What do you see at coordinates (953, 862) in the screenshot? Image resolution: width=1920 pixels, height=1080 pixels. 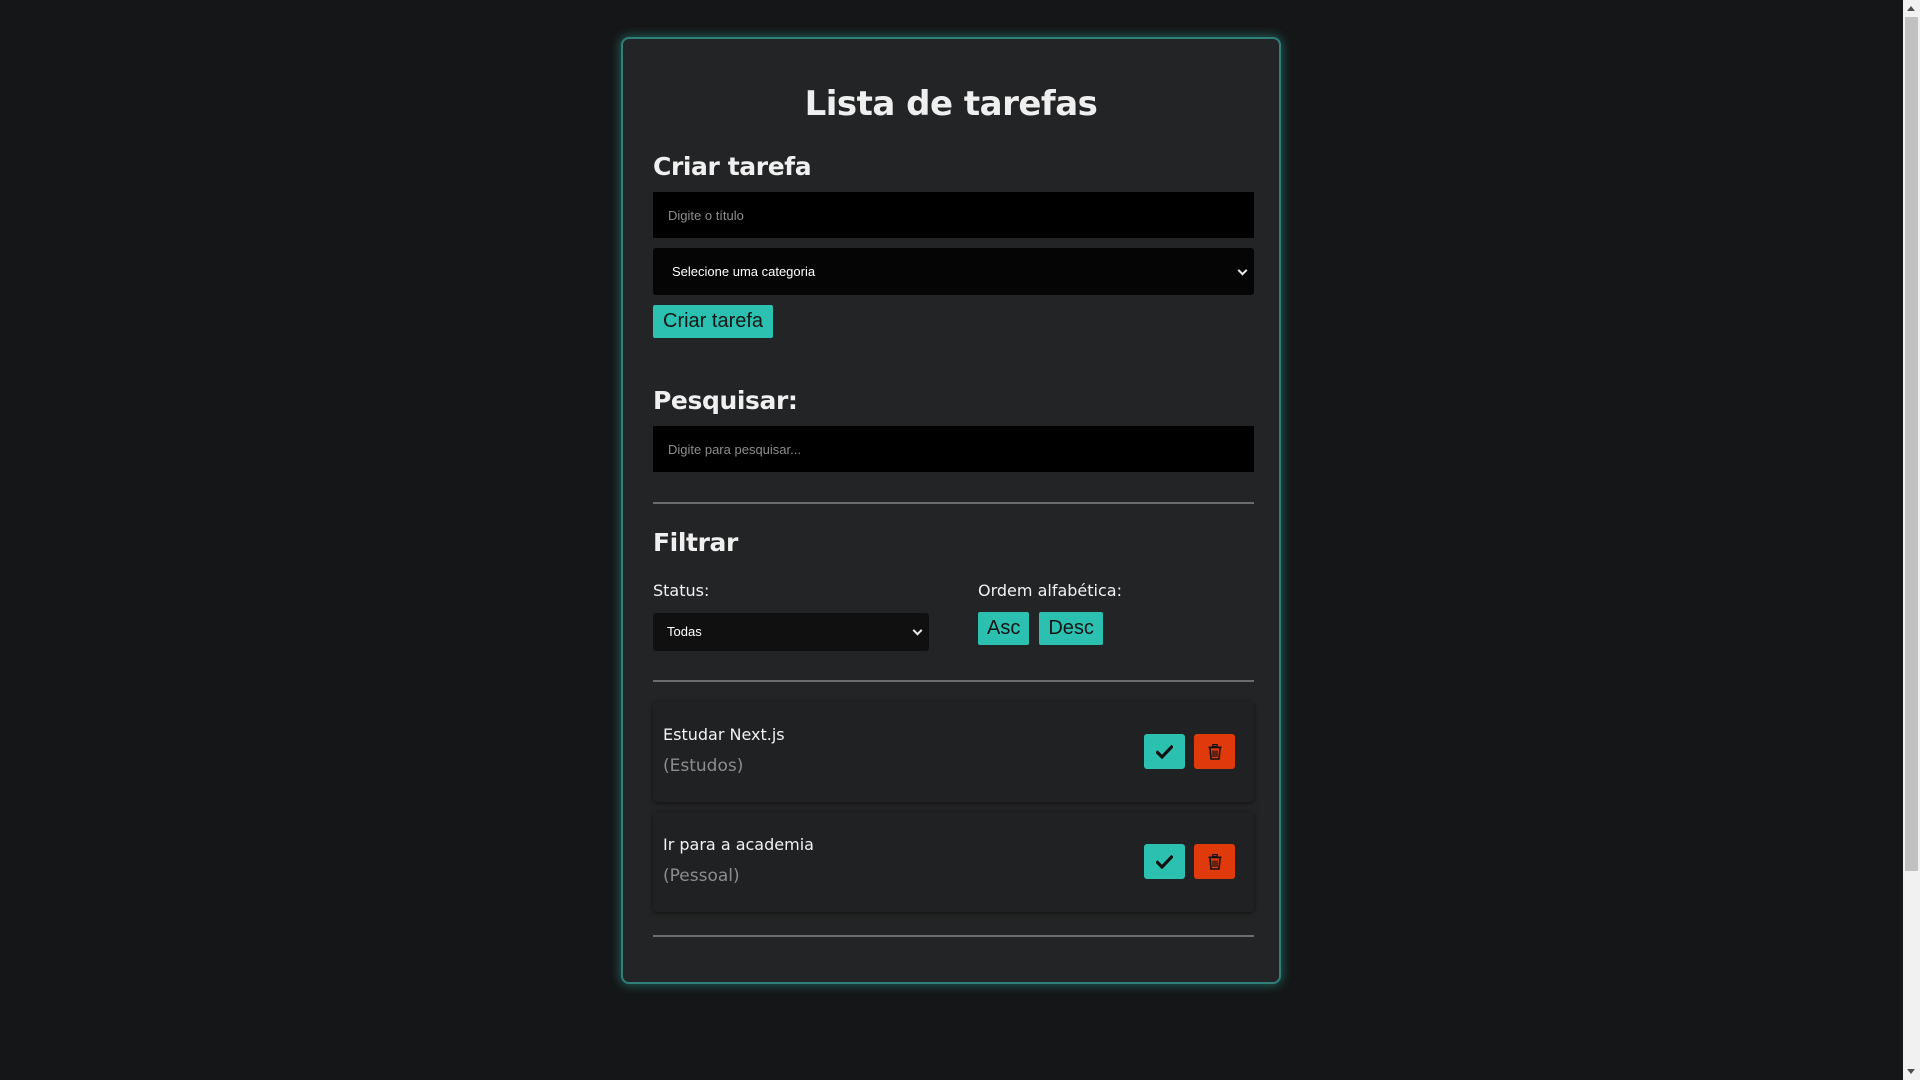 I see `task-item: Ir para a academia (Pessoal)` at bounding box center [953, 862].